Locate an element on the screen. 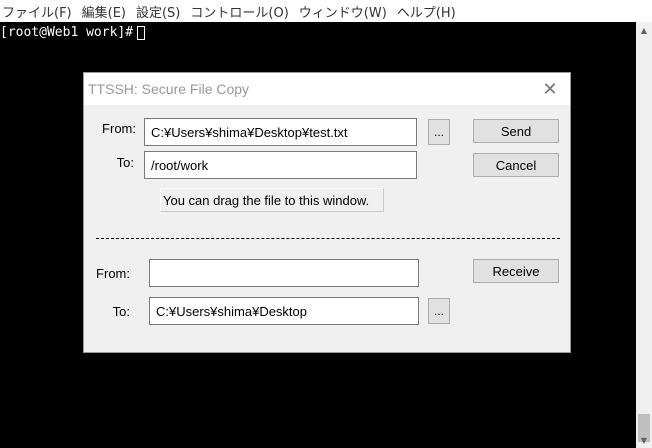 Image resolution: width=652 pixels, height=448 pixels. receive-to-label: To: is located at coordinates (121, 311).